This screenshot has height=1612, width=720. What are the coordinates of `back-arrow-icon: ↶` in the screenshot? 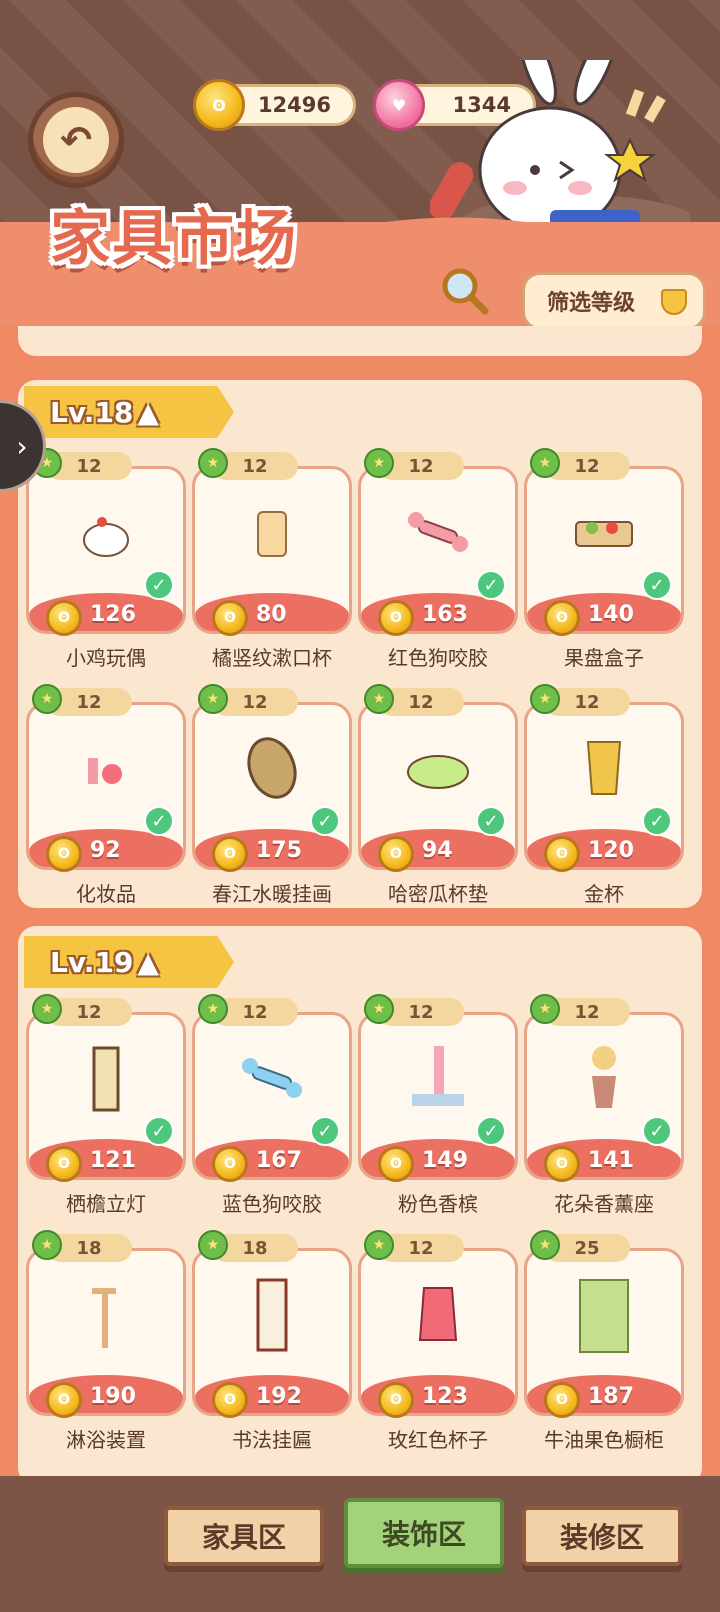 It's located at (76, 140).